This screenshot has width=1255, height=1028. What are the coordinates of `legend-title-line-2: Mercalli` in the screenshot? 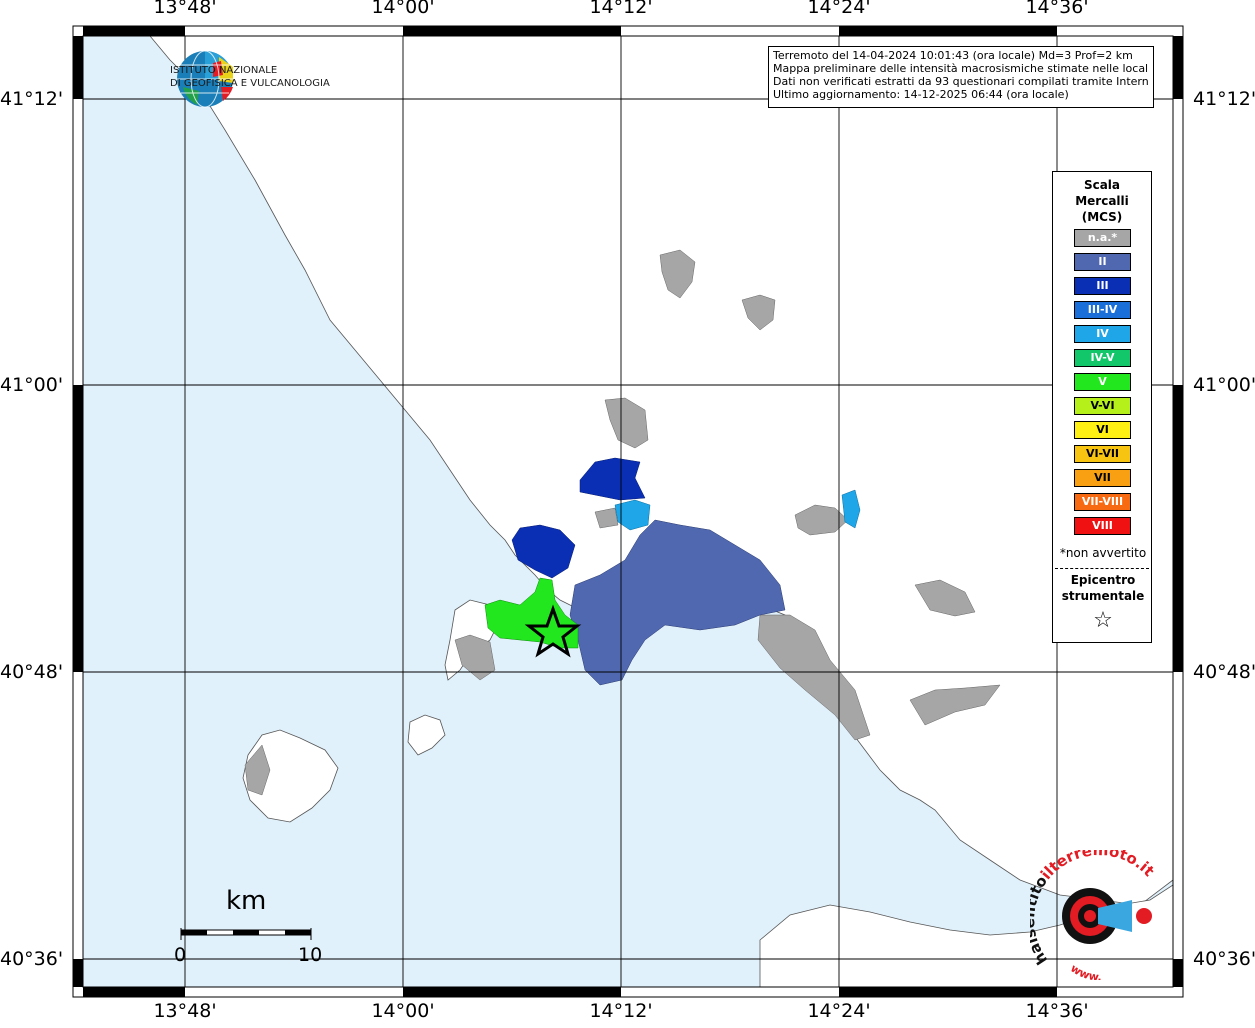 It's located at (1102, 201).